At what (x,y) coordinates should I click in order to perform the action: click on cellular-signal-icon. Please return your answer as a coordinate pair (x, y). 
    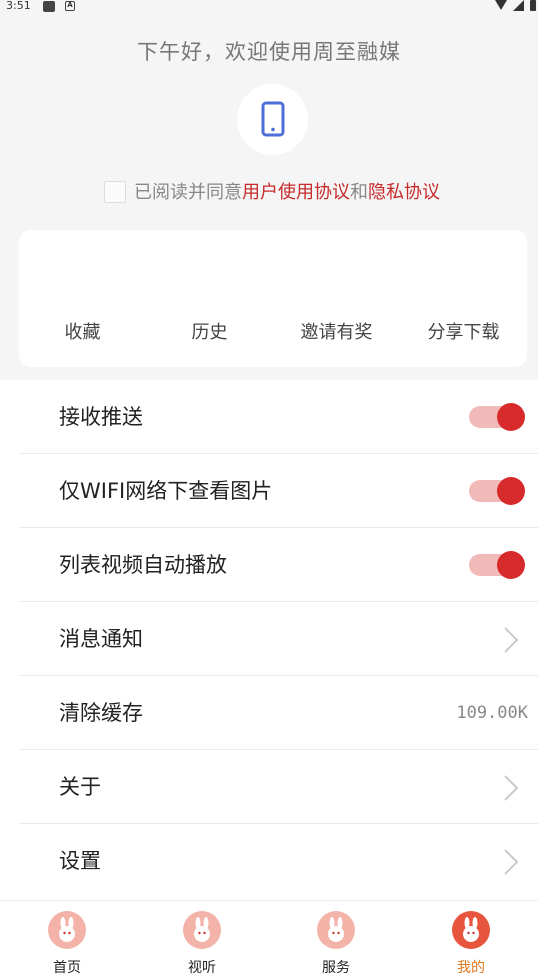
    Looking at the image, I should click on (518, 5).